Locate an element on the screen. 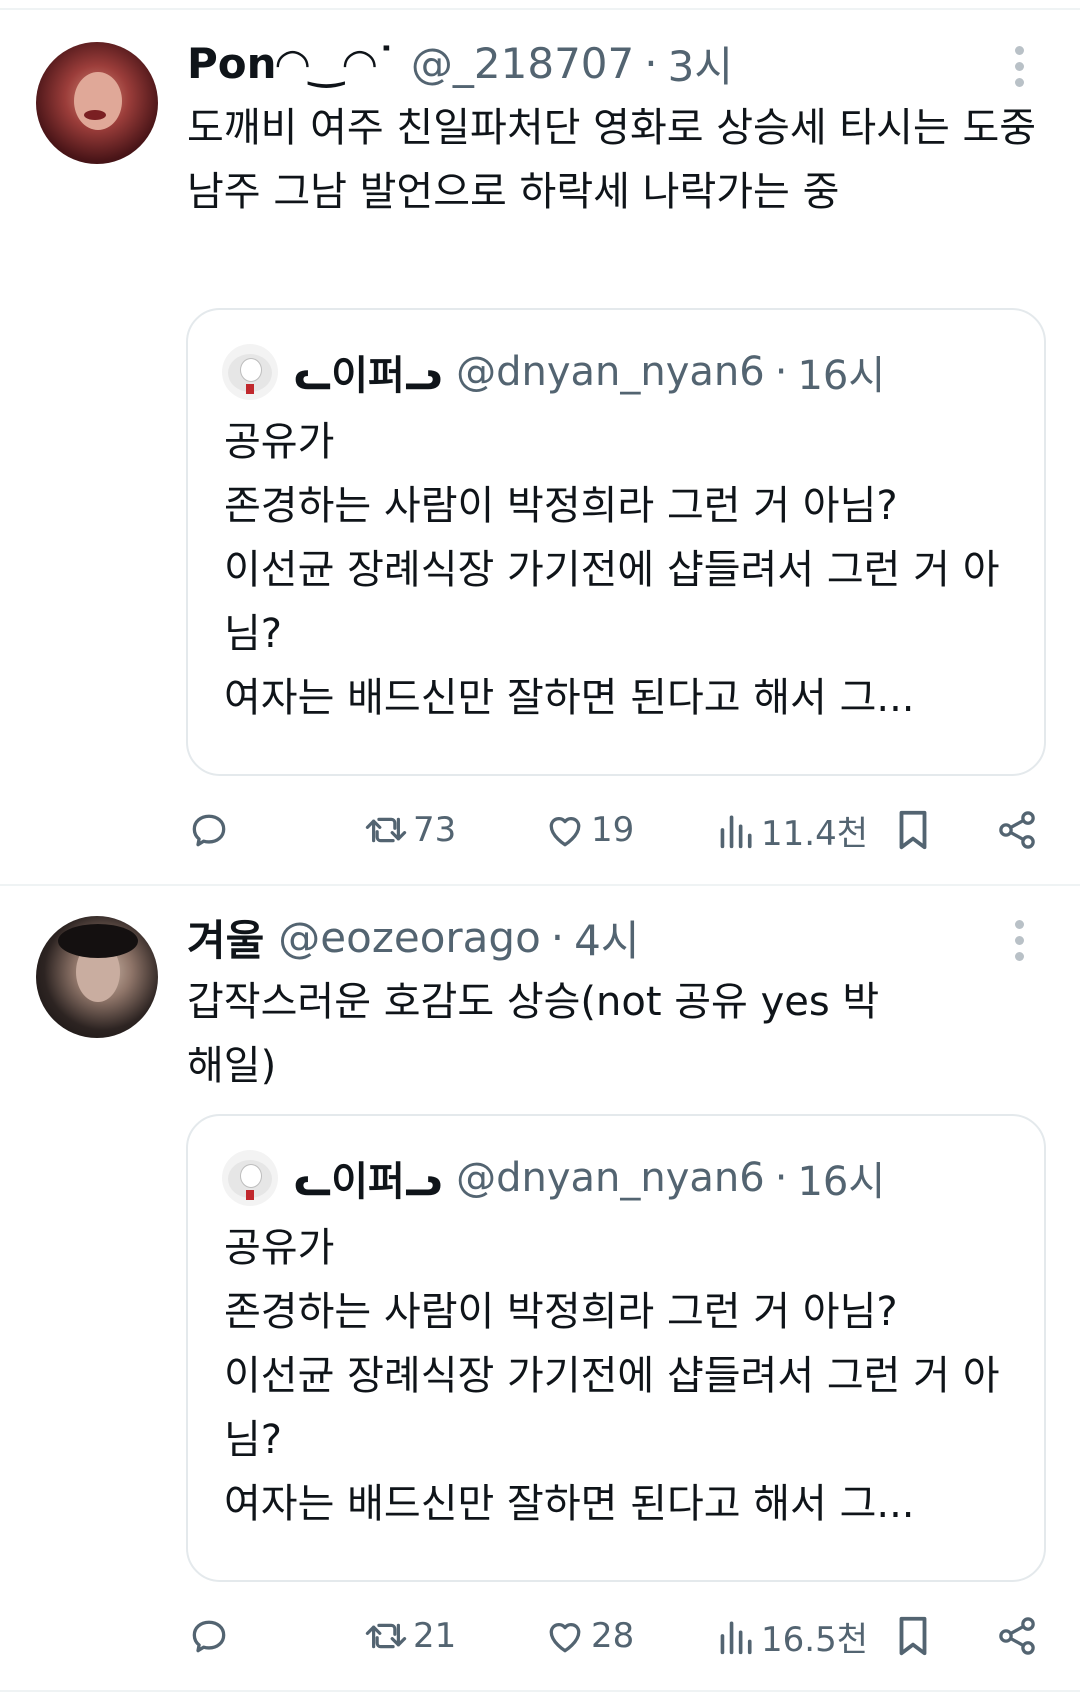 The image size is (1080, 1698). tweet-header: Pon◠‿◠˙ @_218707 · 3시 is located at coordinates (460, 63).